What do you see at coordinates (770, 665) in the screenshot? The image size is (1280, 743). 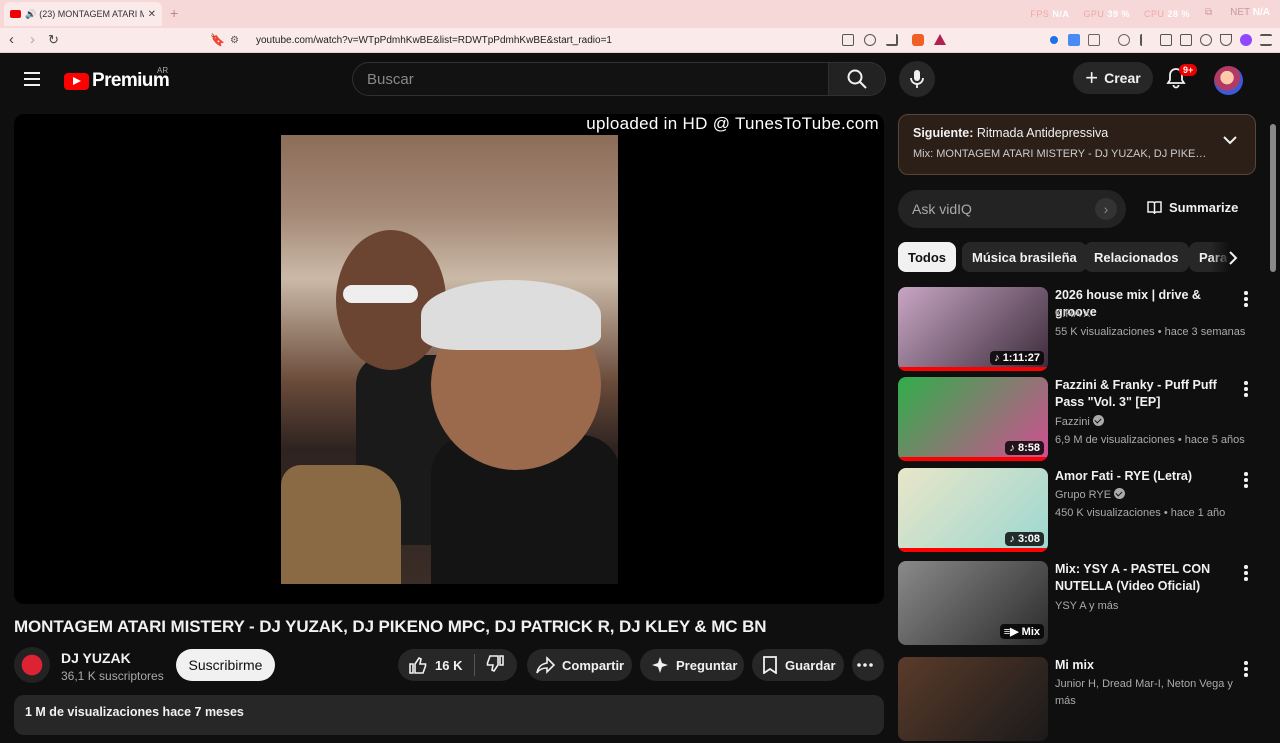 I see `bookmark-icon` at bounding box center [770, 665].